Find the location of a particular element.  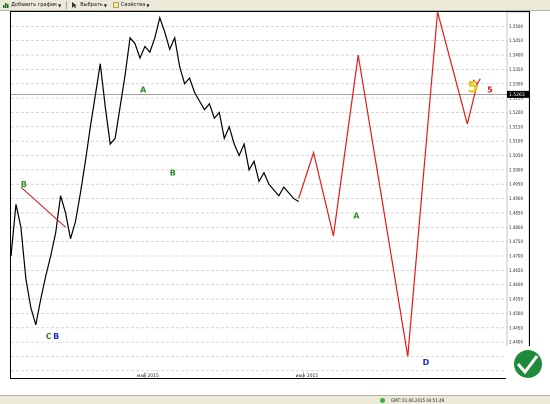

y-tick-label: 1.4800 is located at coordinates (516, 227).